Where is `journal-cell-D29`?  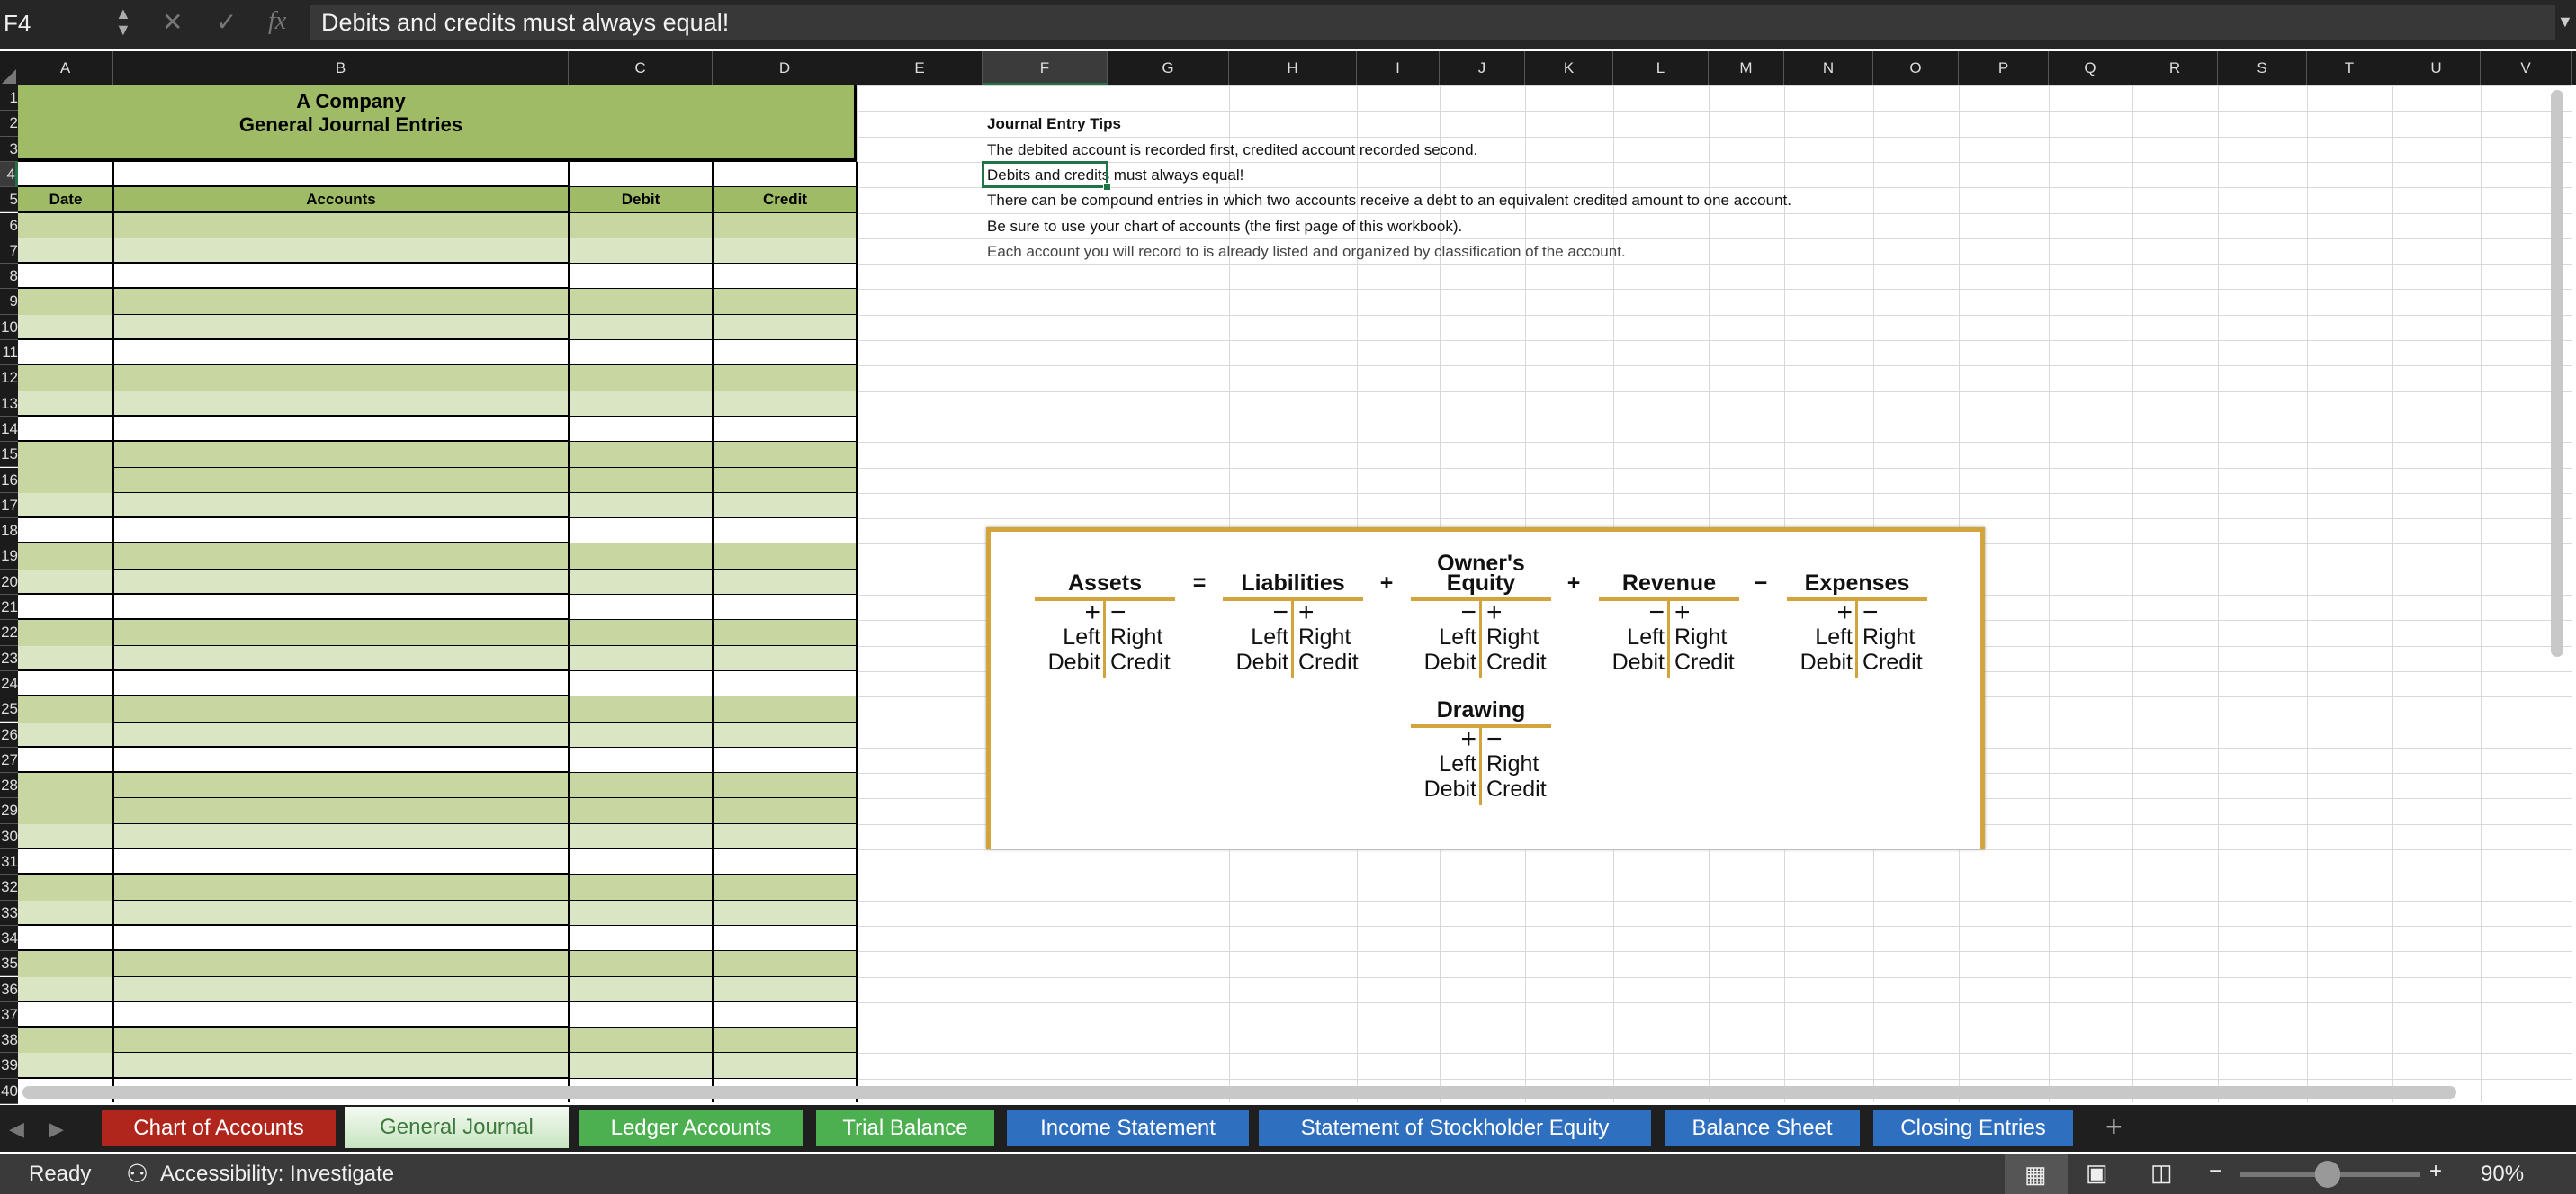
journal-cell-D29 is located at coordinates (785, 811).